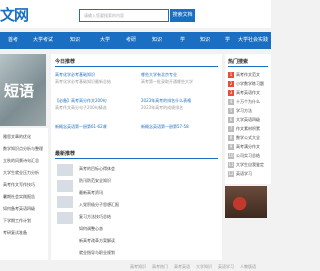  What do you see at coordinates (246, 202) in the screenshot?
I see `promo-image` at bounding box center [246, 202].